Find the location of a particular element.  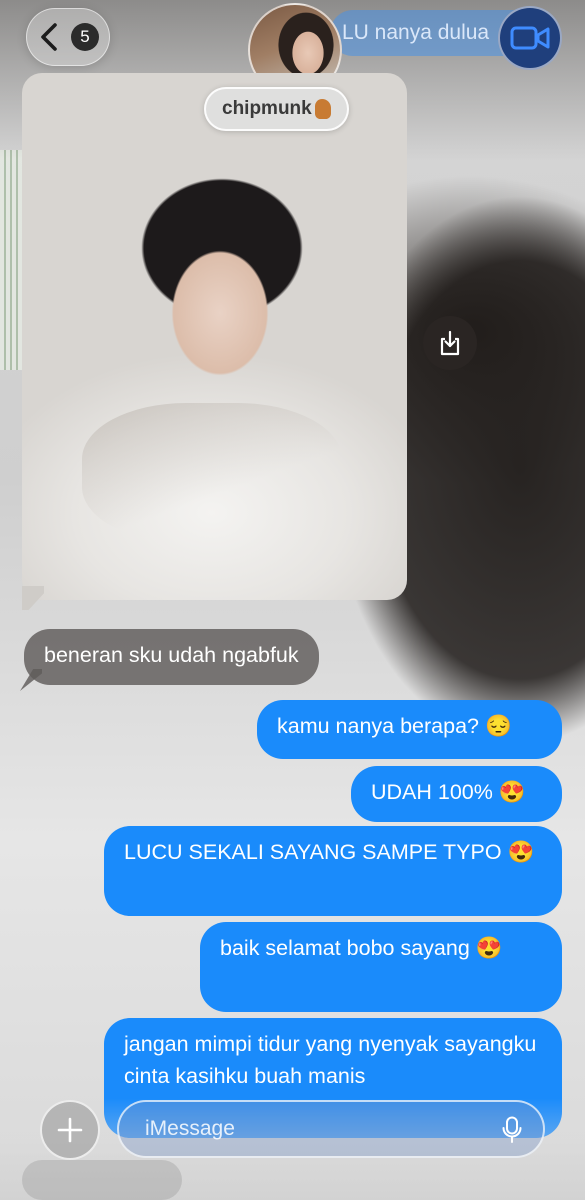

outgoing-message-bubble: LUCU SEKALI SAYANG SAMPE TYPO 😍 is located at coordinates (333, 871).